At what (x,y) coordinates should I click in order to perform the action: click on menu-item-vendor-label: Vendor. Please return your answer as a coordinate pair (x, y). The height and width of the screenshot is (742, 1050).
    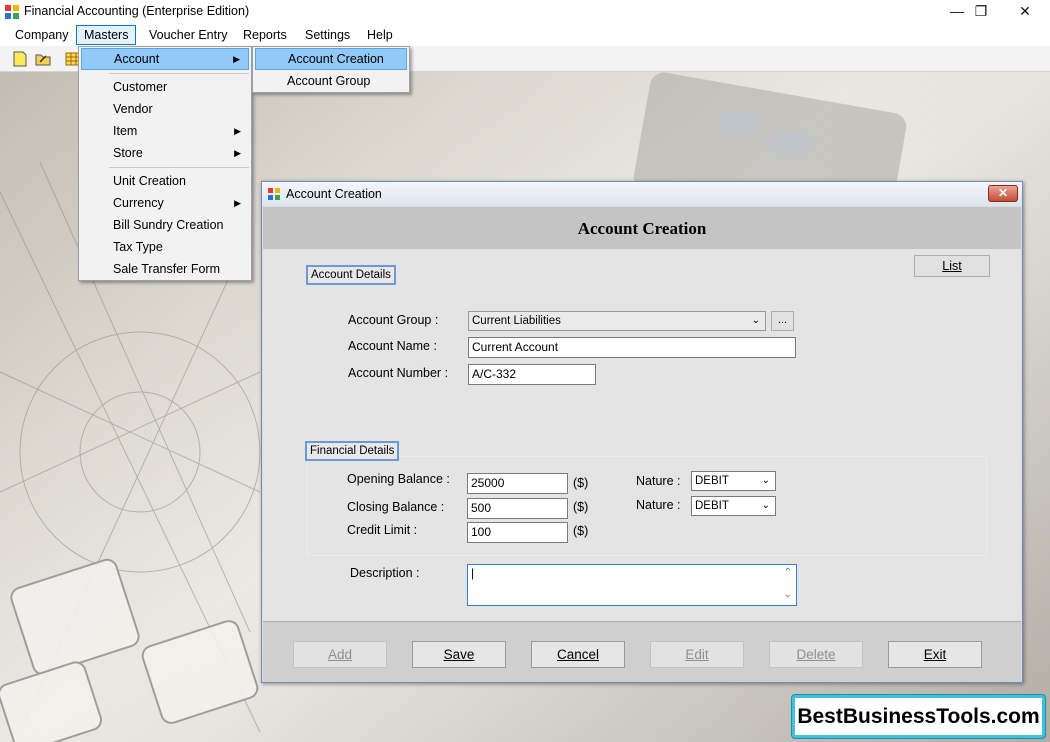
    Looking at the image, I should click on (133, 109).